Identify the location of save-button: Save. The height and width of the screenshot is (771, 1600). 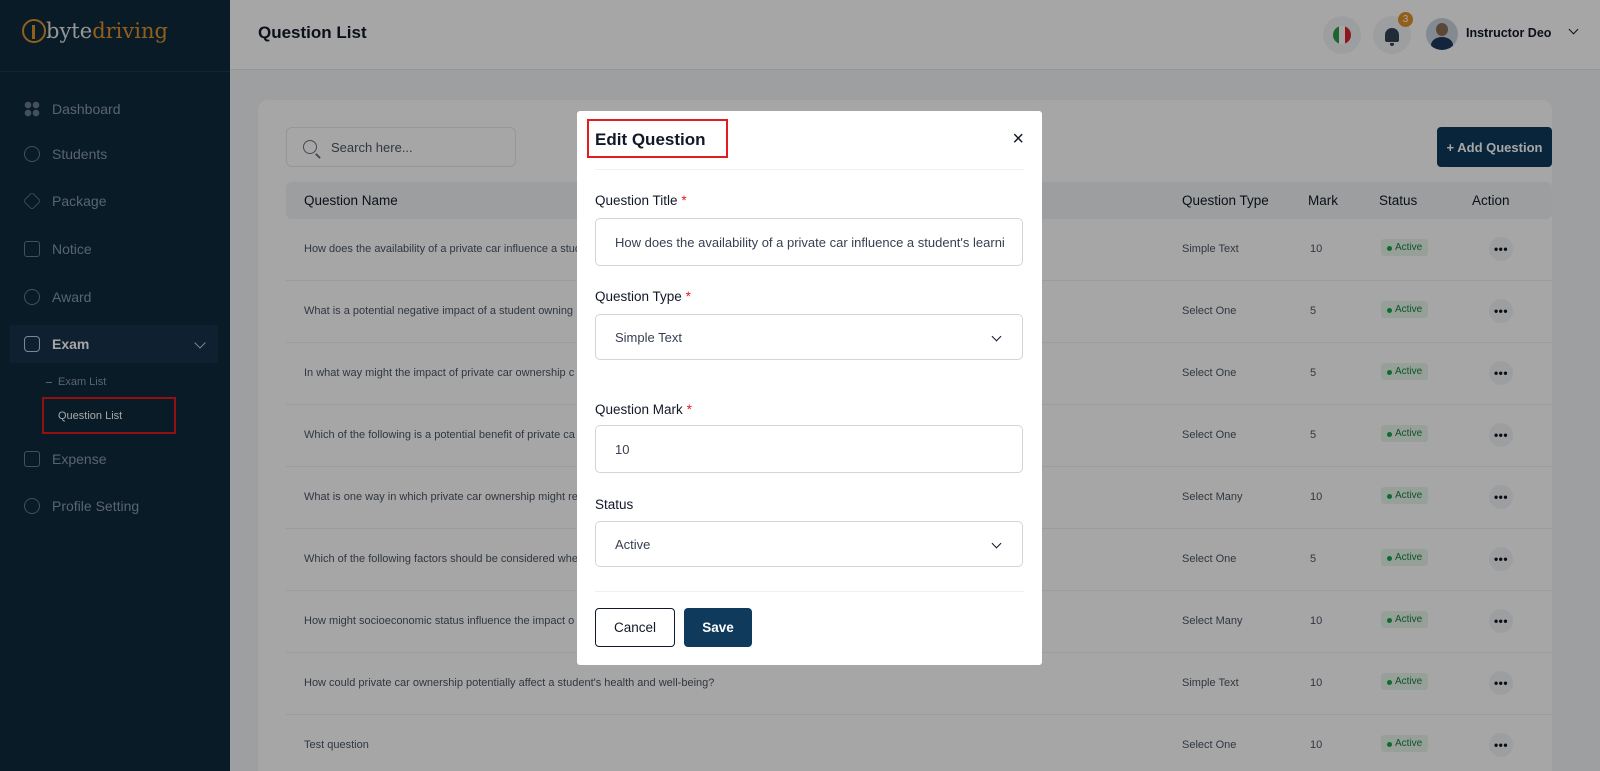
(718, 627).